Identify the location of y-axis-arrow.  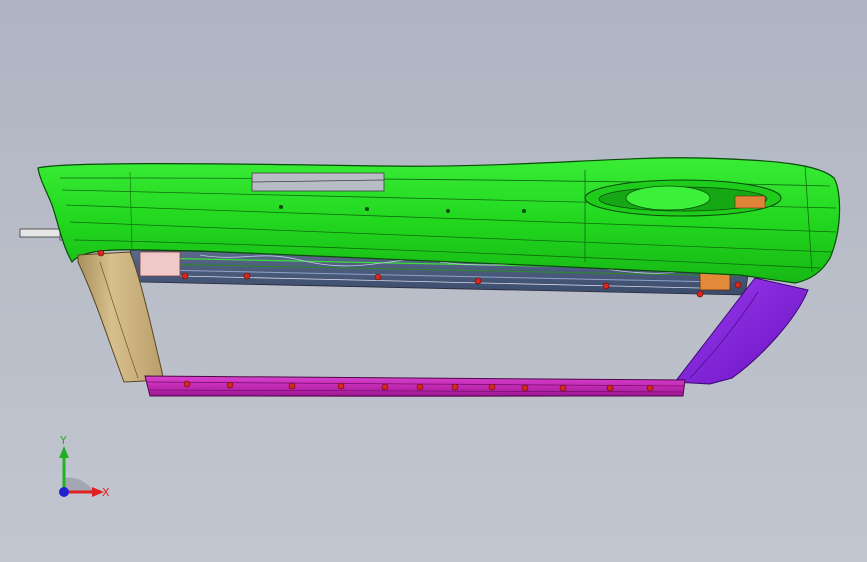
(64, 452).